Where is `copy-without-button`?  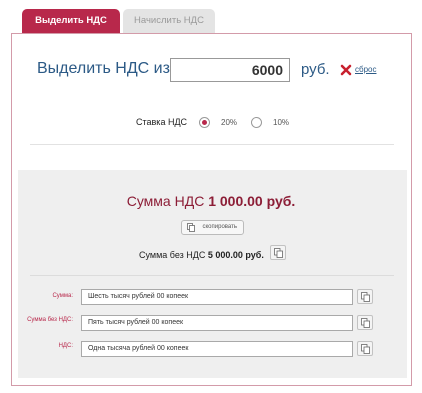 copy-without-button is located at coordinates (278, 252).